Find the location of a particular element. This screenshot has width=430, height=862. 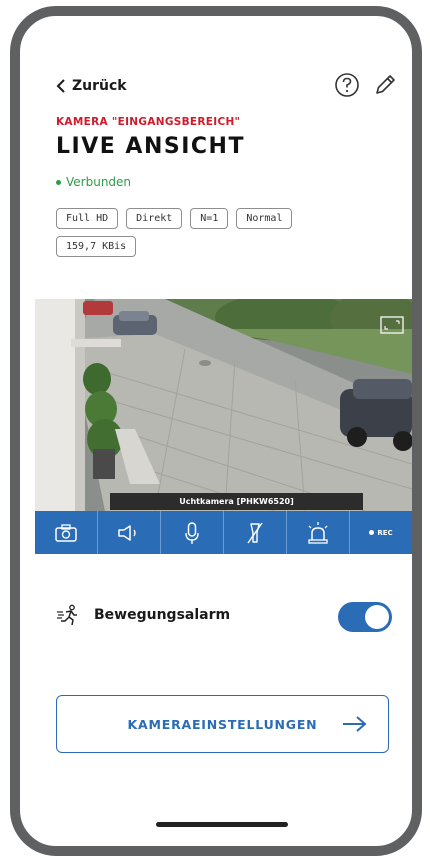

siren-icon is located at coordinates (318, 532).